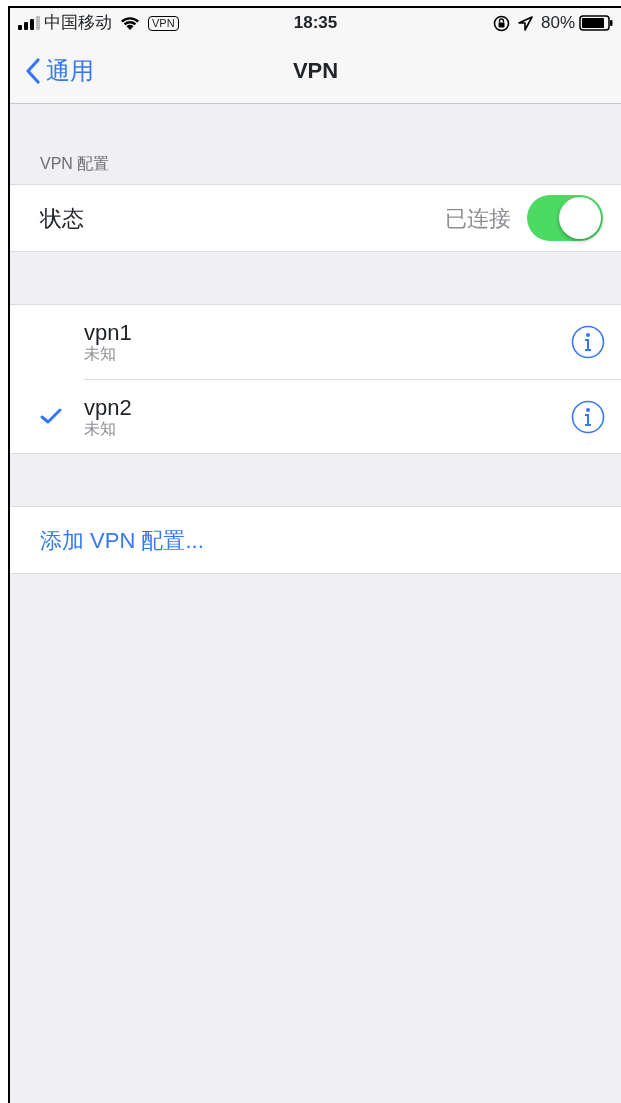 Image resolution: width=621 pixels, height=1103 pixels. What do you see at coordinates (60, 70) in the screenshot?
I see `back-button: 通用` at bounding box center [60, 70].